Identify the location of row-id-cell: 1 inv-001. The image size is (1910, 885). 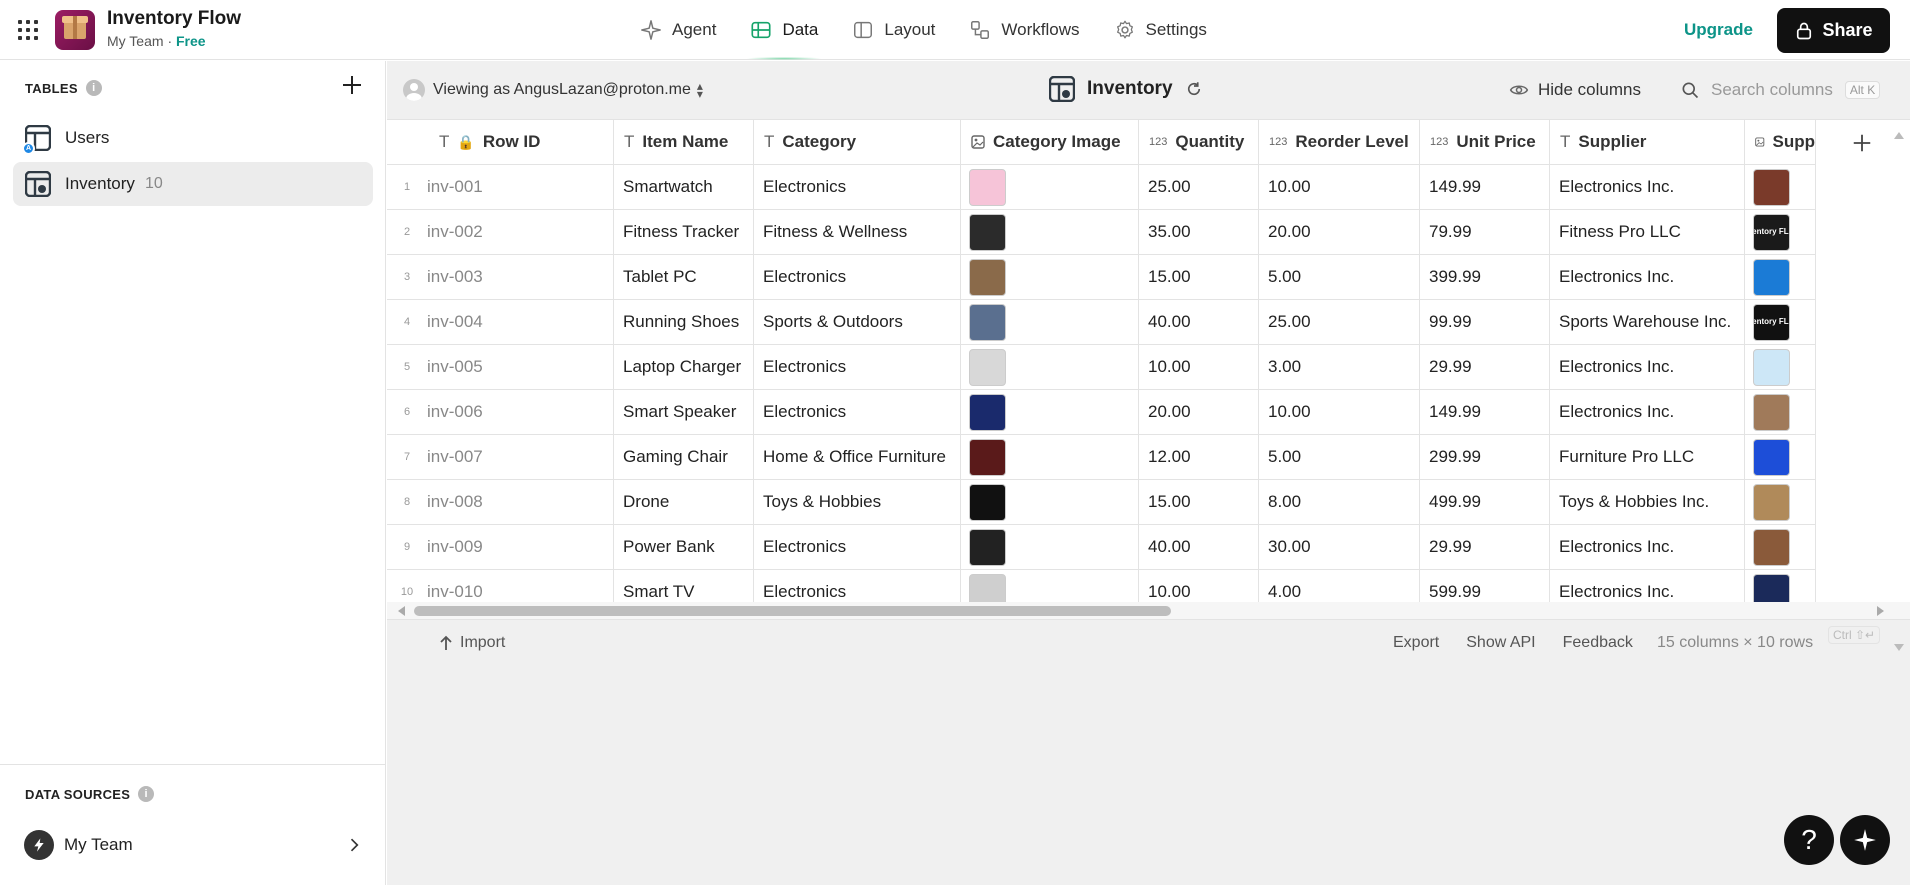
(500, 187).